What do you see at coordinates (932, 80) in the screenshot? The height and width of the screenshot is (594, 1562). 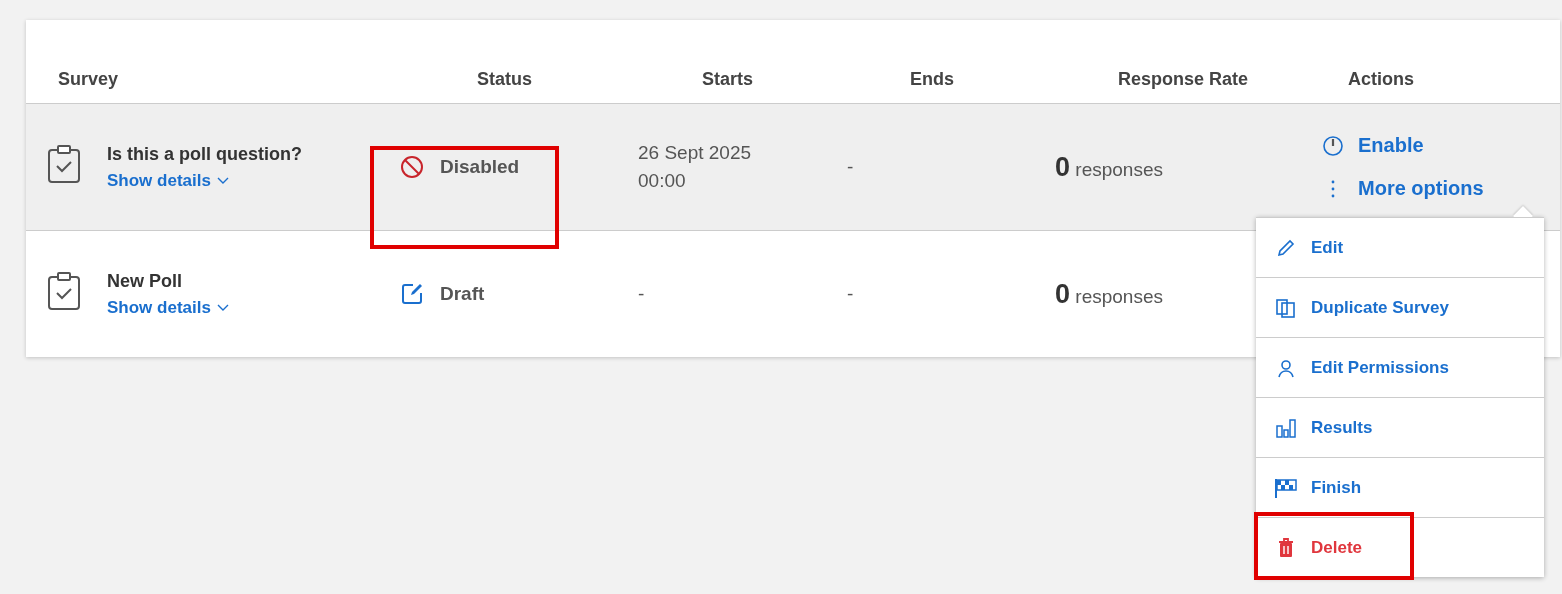 I see `column-header: Ends` at bounding box center [932, 80].